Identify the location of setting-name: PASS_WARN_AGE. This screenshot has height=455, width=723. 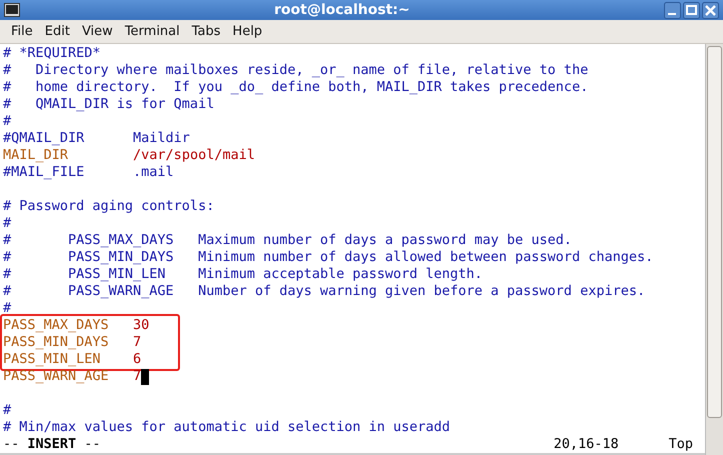
(56, 376).